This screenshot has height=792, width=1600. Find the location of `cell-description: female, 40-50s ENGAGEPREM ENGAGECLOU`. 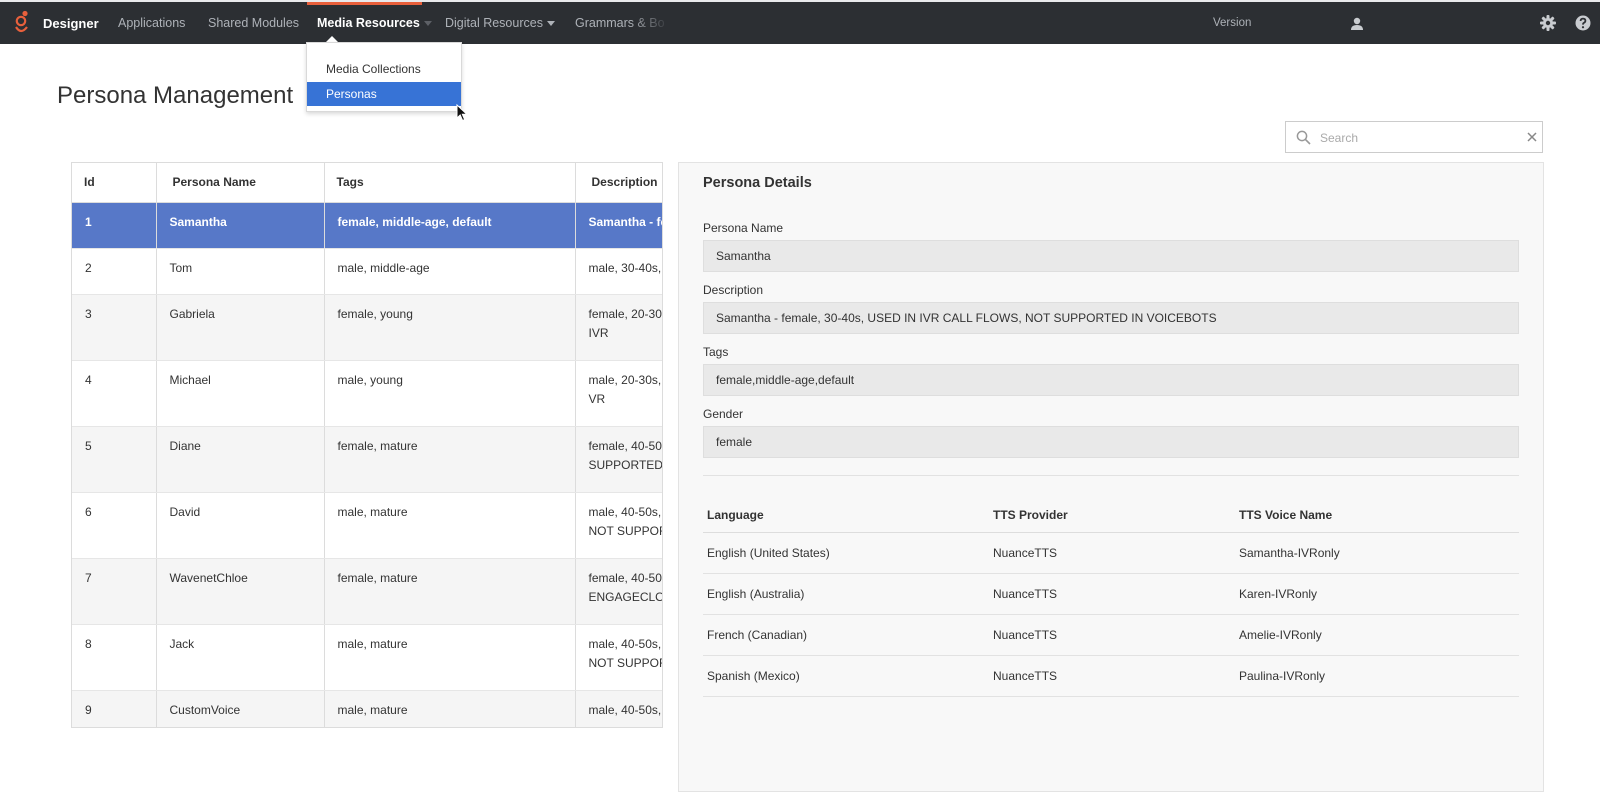

cell-description: female, 40-50s ENGAGEPREM ENGAGECLOU is located at coordinates (618, 591).